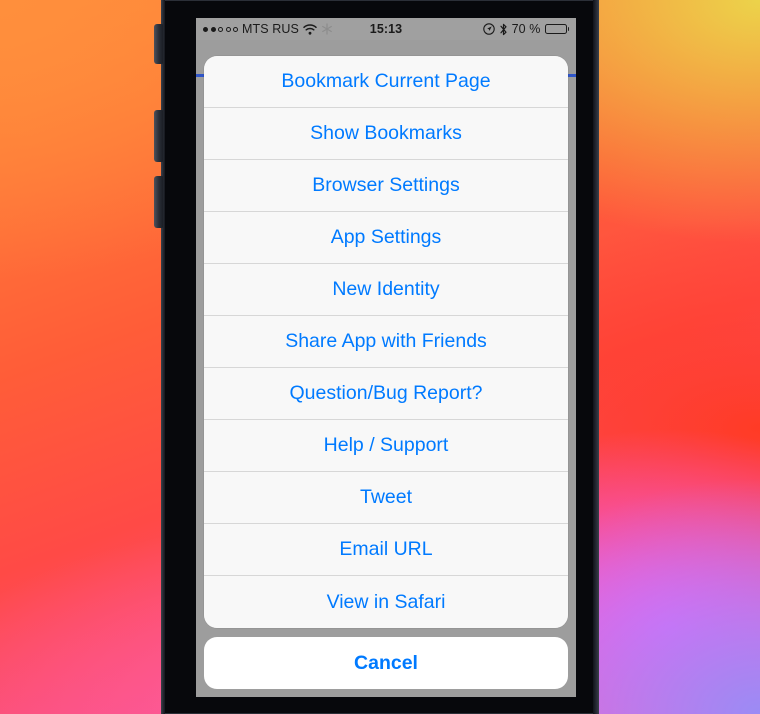 Image resolution: width=760 pixels, height=714 pixels. Describe the element at coordinates (386, 663) in the screenshot. I see `cancel-button: Cancel` at that location.